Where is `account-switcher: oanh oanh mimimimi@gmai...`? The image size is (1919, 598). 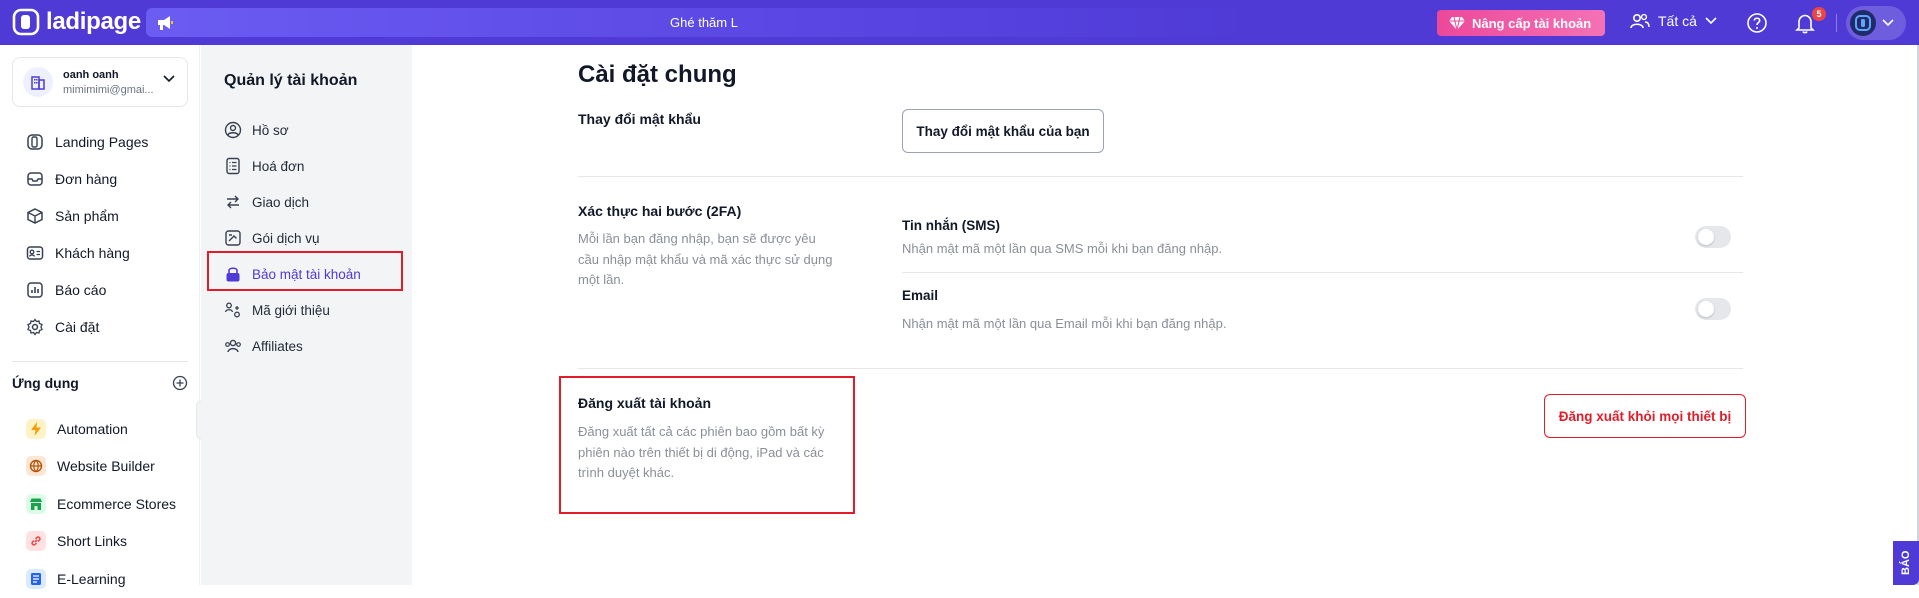 account-switcher: oanh oanh mimimimi@gmai... is located at coordinates (100, 82).